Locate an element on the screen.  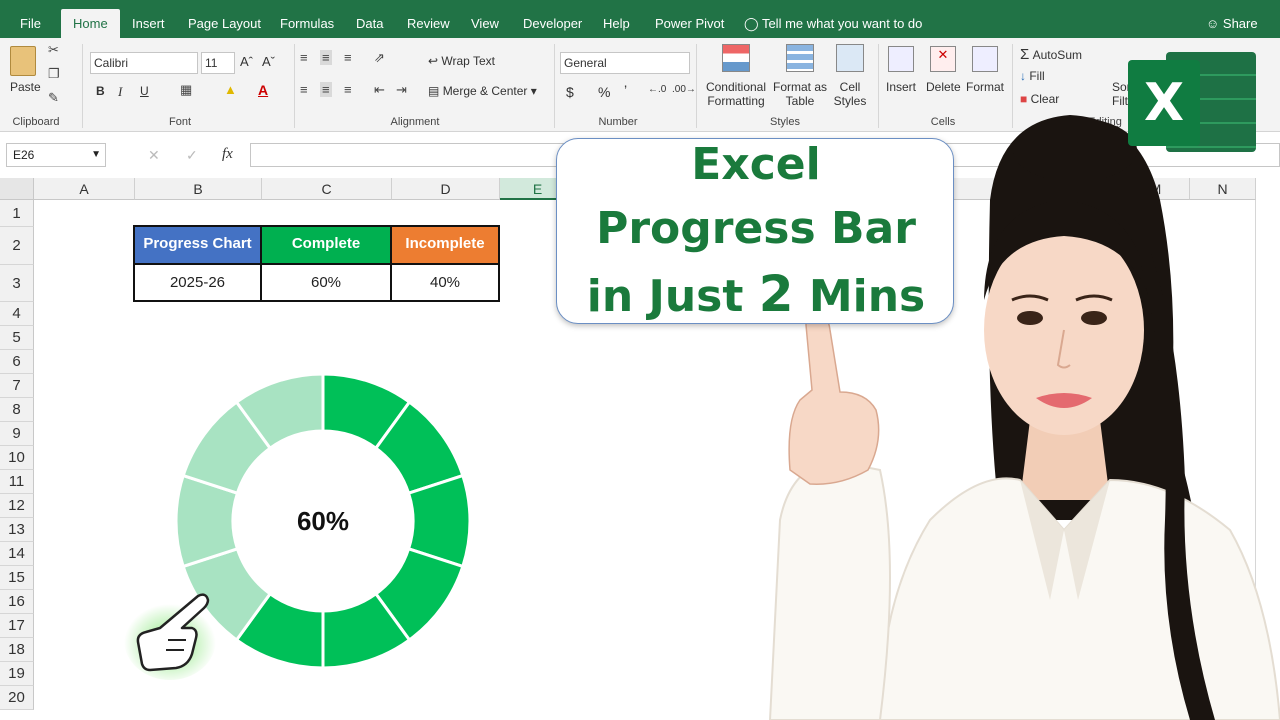
column-header-n: N is located at coordinates (1223, 189).